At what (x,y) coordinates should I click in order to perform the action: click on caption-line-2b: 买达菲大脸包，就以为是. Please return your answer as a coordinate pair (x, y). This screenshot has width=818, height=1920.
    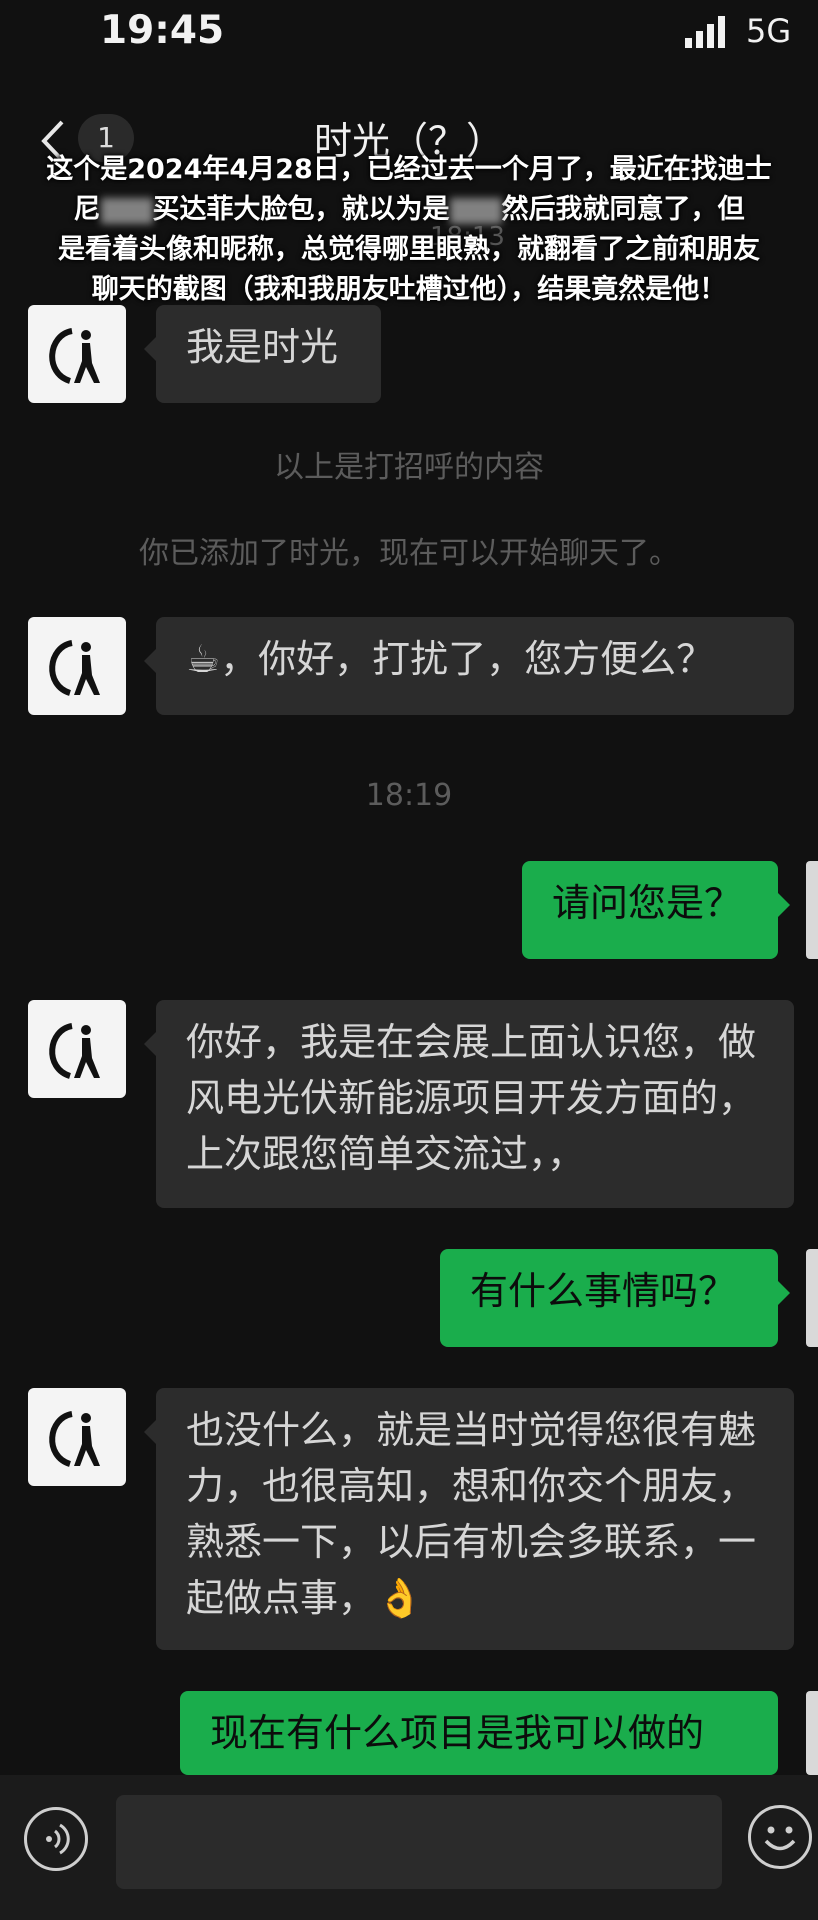
    Looking at the image, I should click on (301, 209).